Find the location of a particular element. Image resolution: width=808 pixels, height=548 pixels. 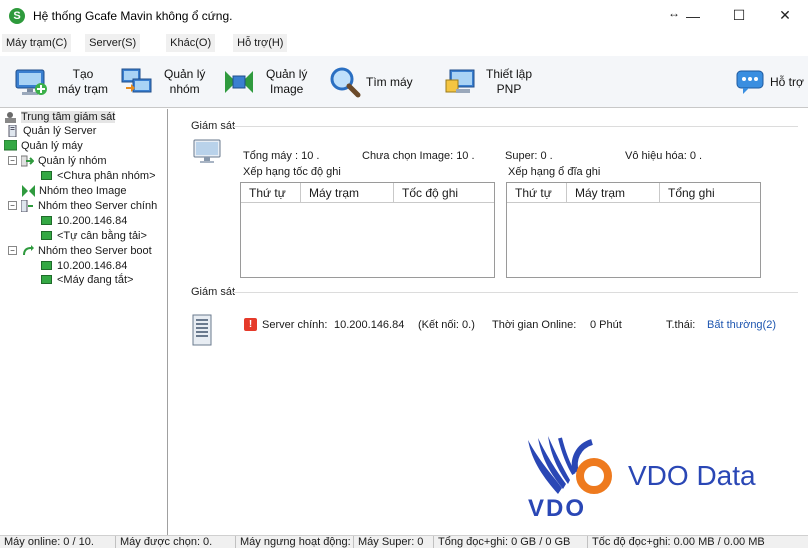

column-header: Tốc độ ghi is located at coordinates (444, 192).